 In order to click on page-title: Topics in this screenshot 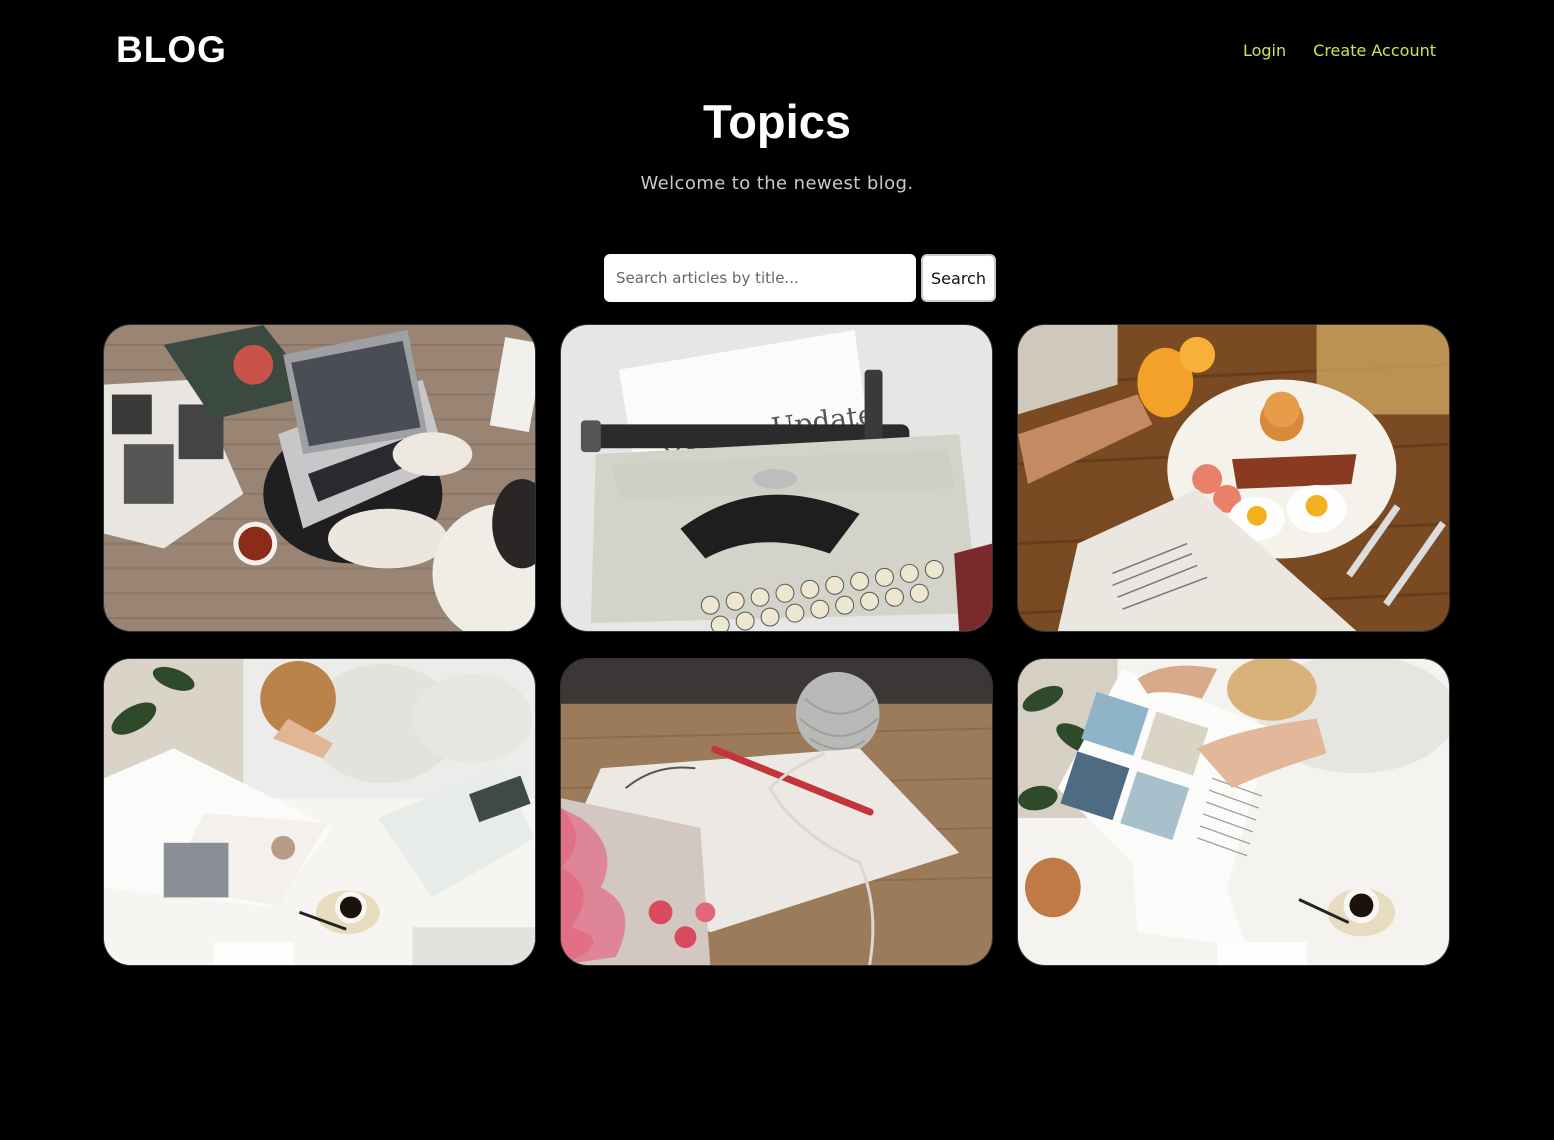, I will do `click(777, 121)`.